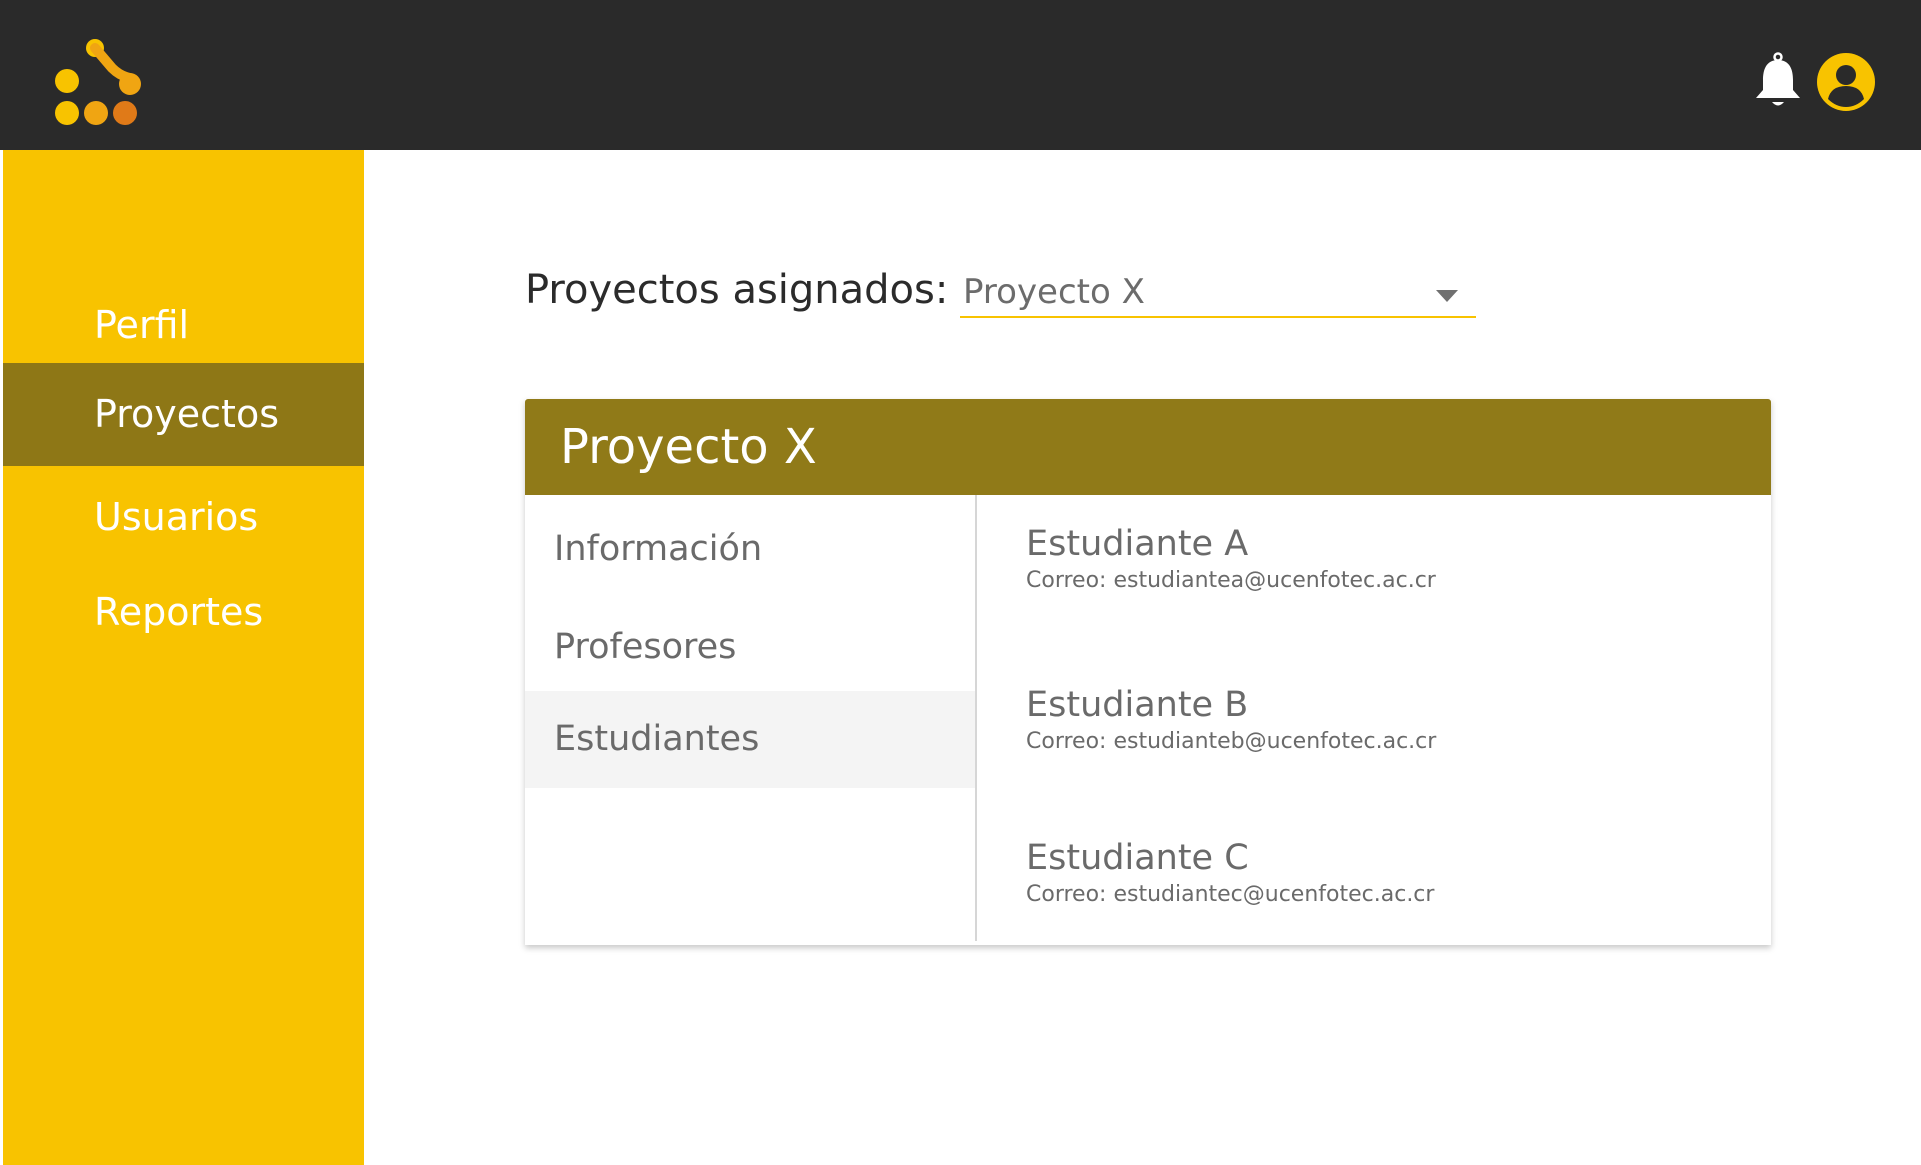 This screenshot has width=1921, height=1165. What do you see at coordinates (1137, 705) in the screenshot?
I see `student-name: Estudiante B` at bounding box center [1137, 705].